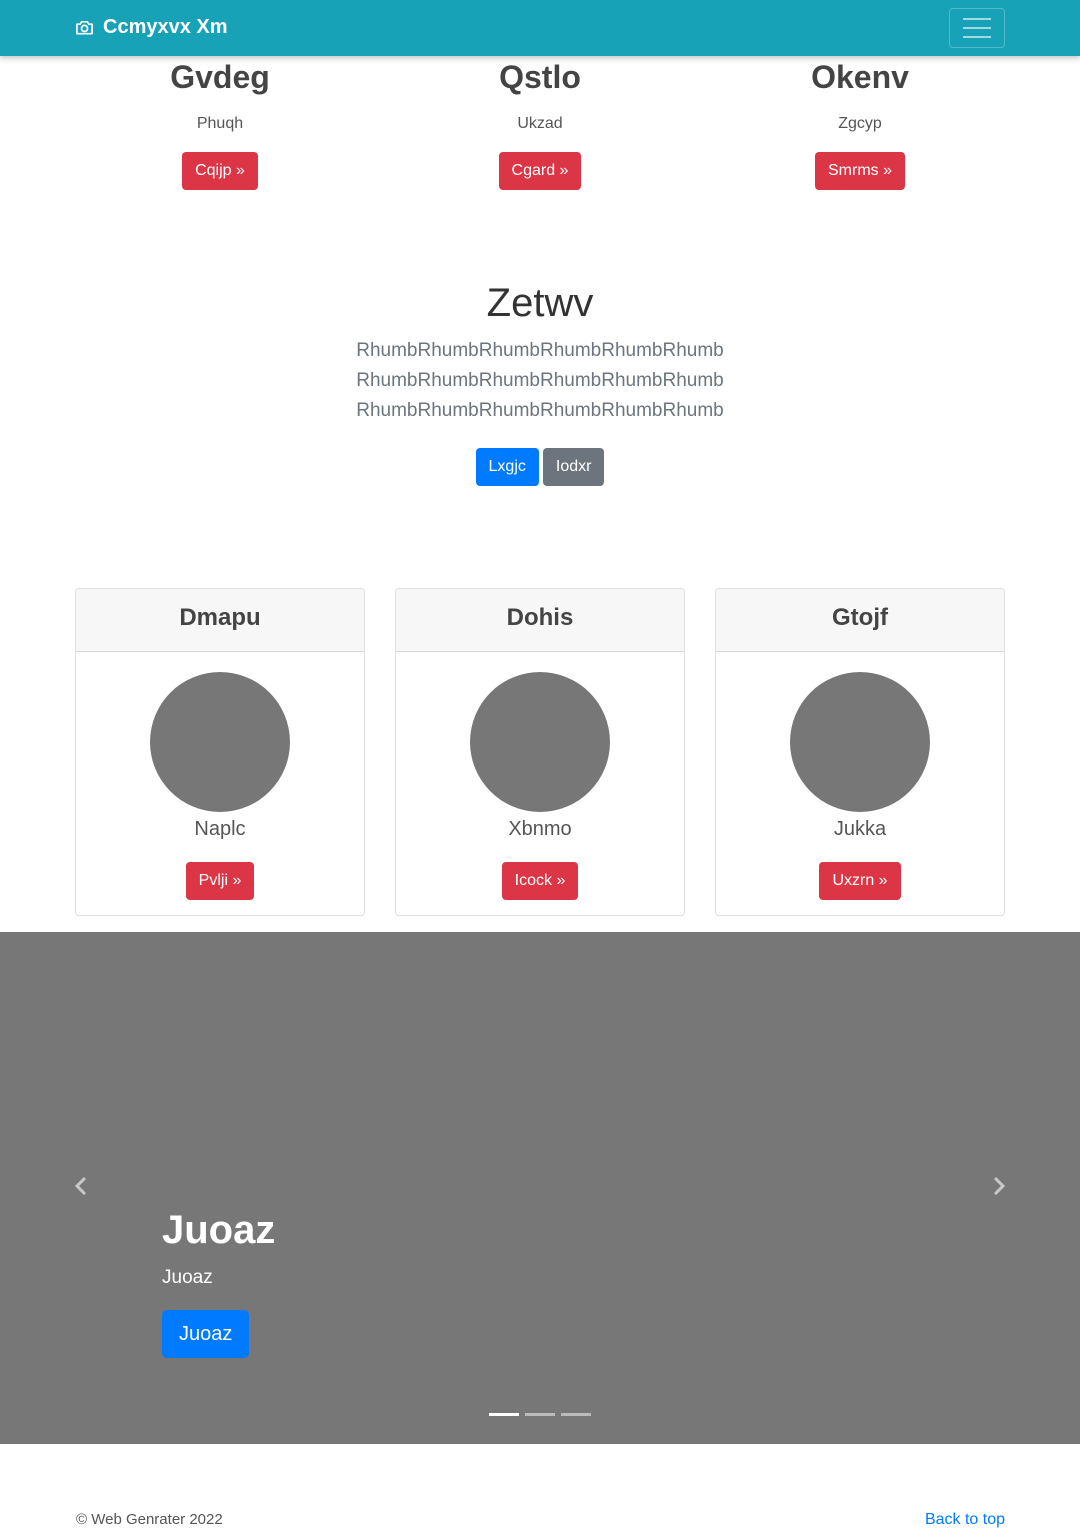 The image size is (1080, 1532). What do you see at coordinates (965, 1520) in the screenshot?
I see `back-to-top-link: Back to top` at bounding box center [965, 1520].